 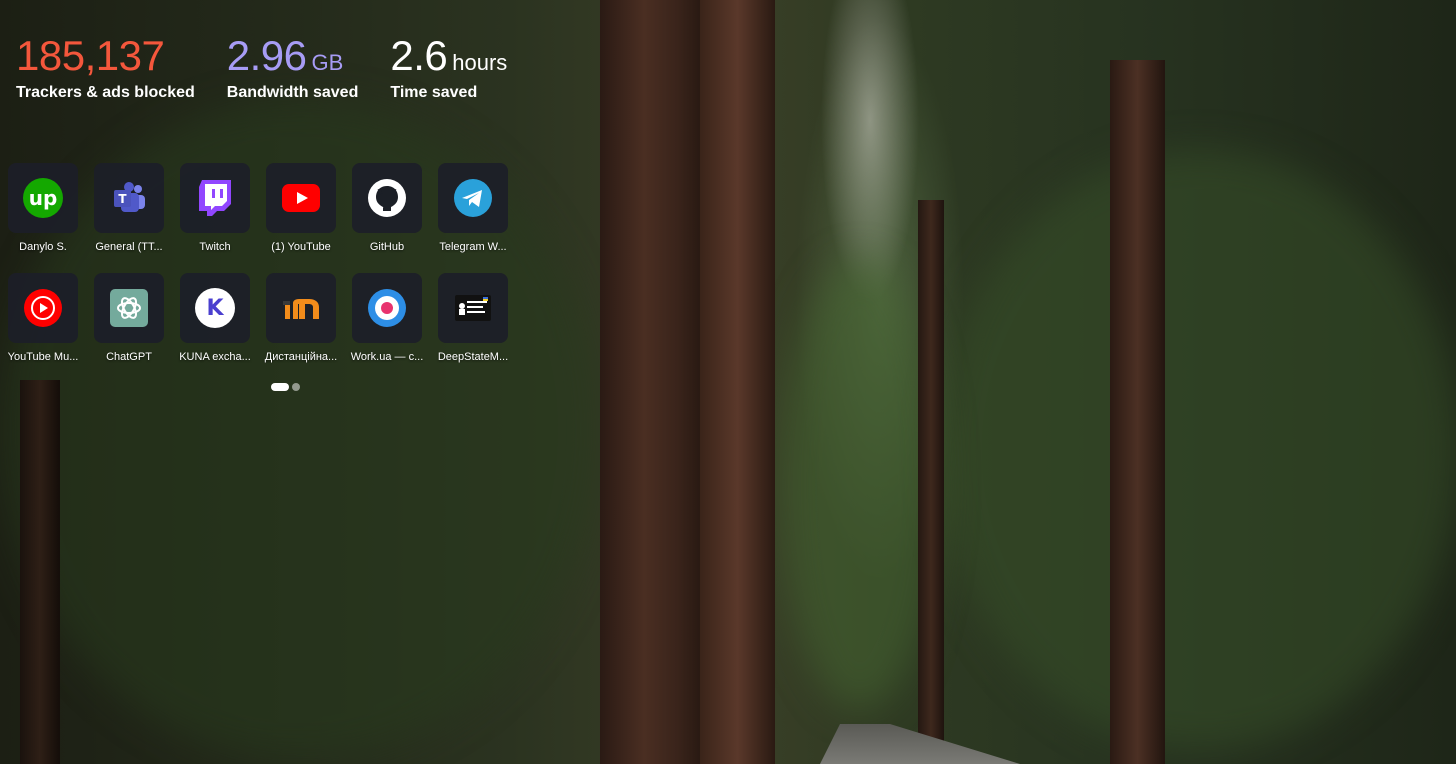 I want to click on pager-dot-active, so click(x=280, y=387).